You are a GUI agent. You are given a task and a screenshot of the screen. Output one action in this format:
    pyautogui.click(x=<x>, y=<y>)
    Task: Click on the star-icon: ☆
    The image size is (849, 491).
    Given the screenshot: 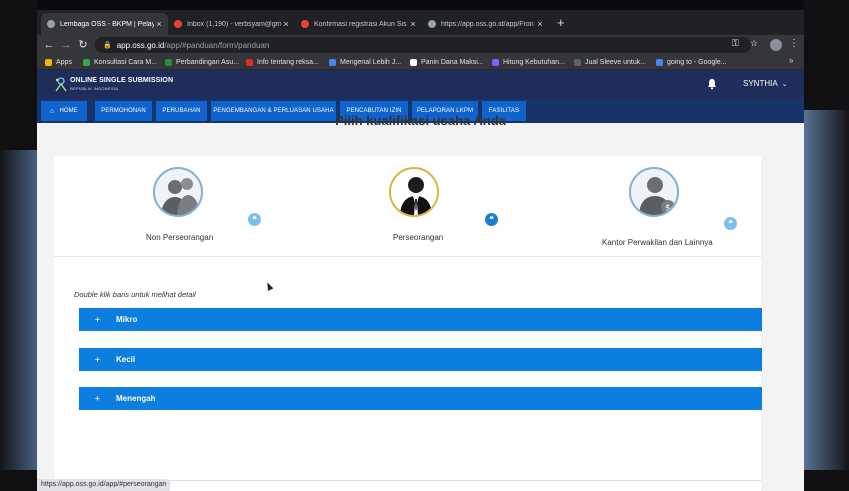 What is the action you would take?
    pyautogui.click(x=754, y=43)
    